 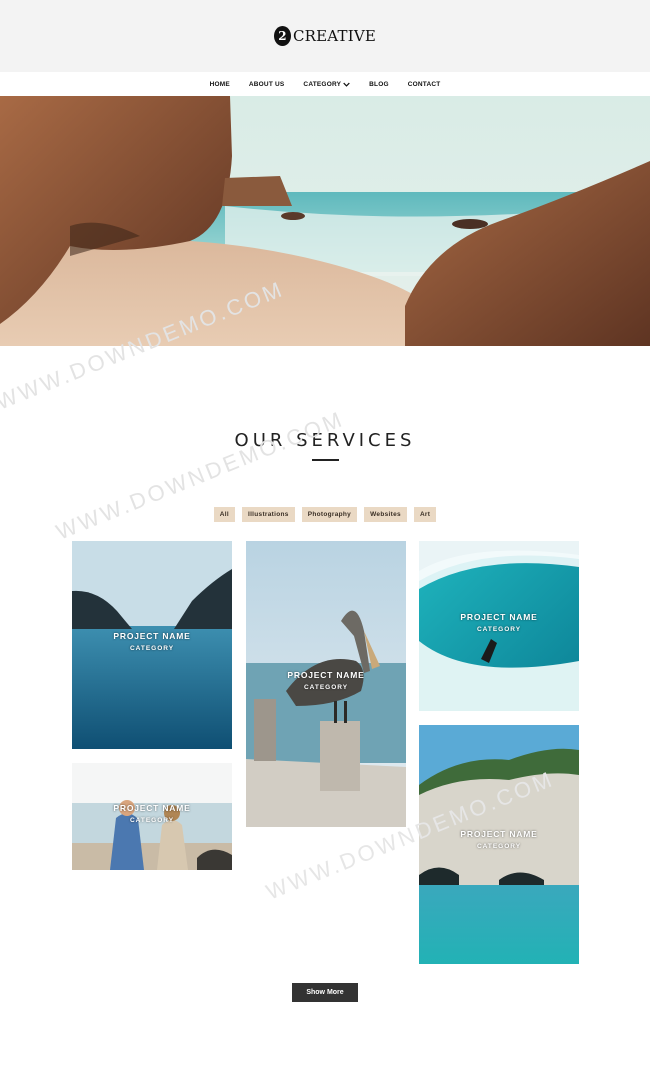 I want to click on nav-category: CATEGORY, so click(x=326, y=84).